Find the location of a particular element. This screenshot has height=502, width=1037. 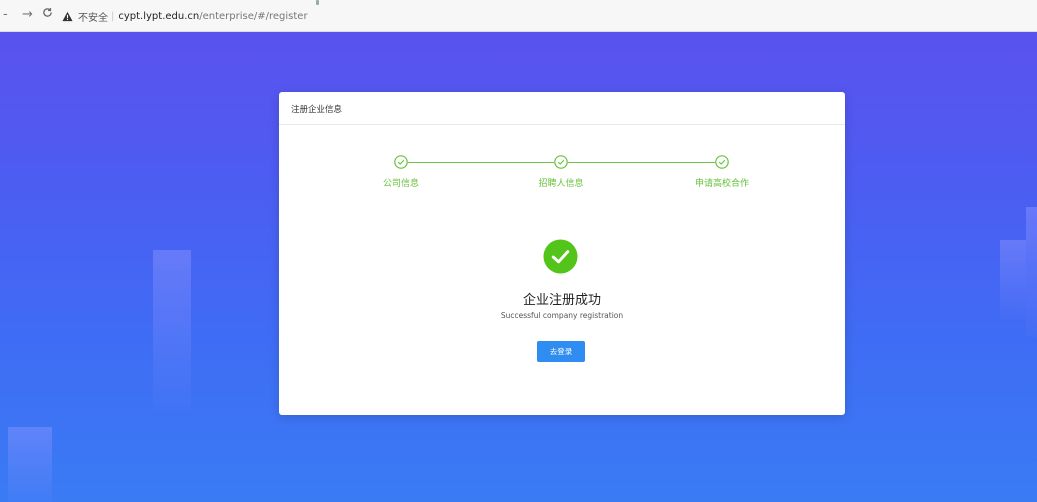

insecure-label: 不安全 is located at coordinates (93, 18).